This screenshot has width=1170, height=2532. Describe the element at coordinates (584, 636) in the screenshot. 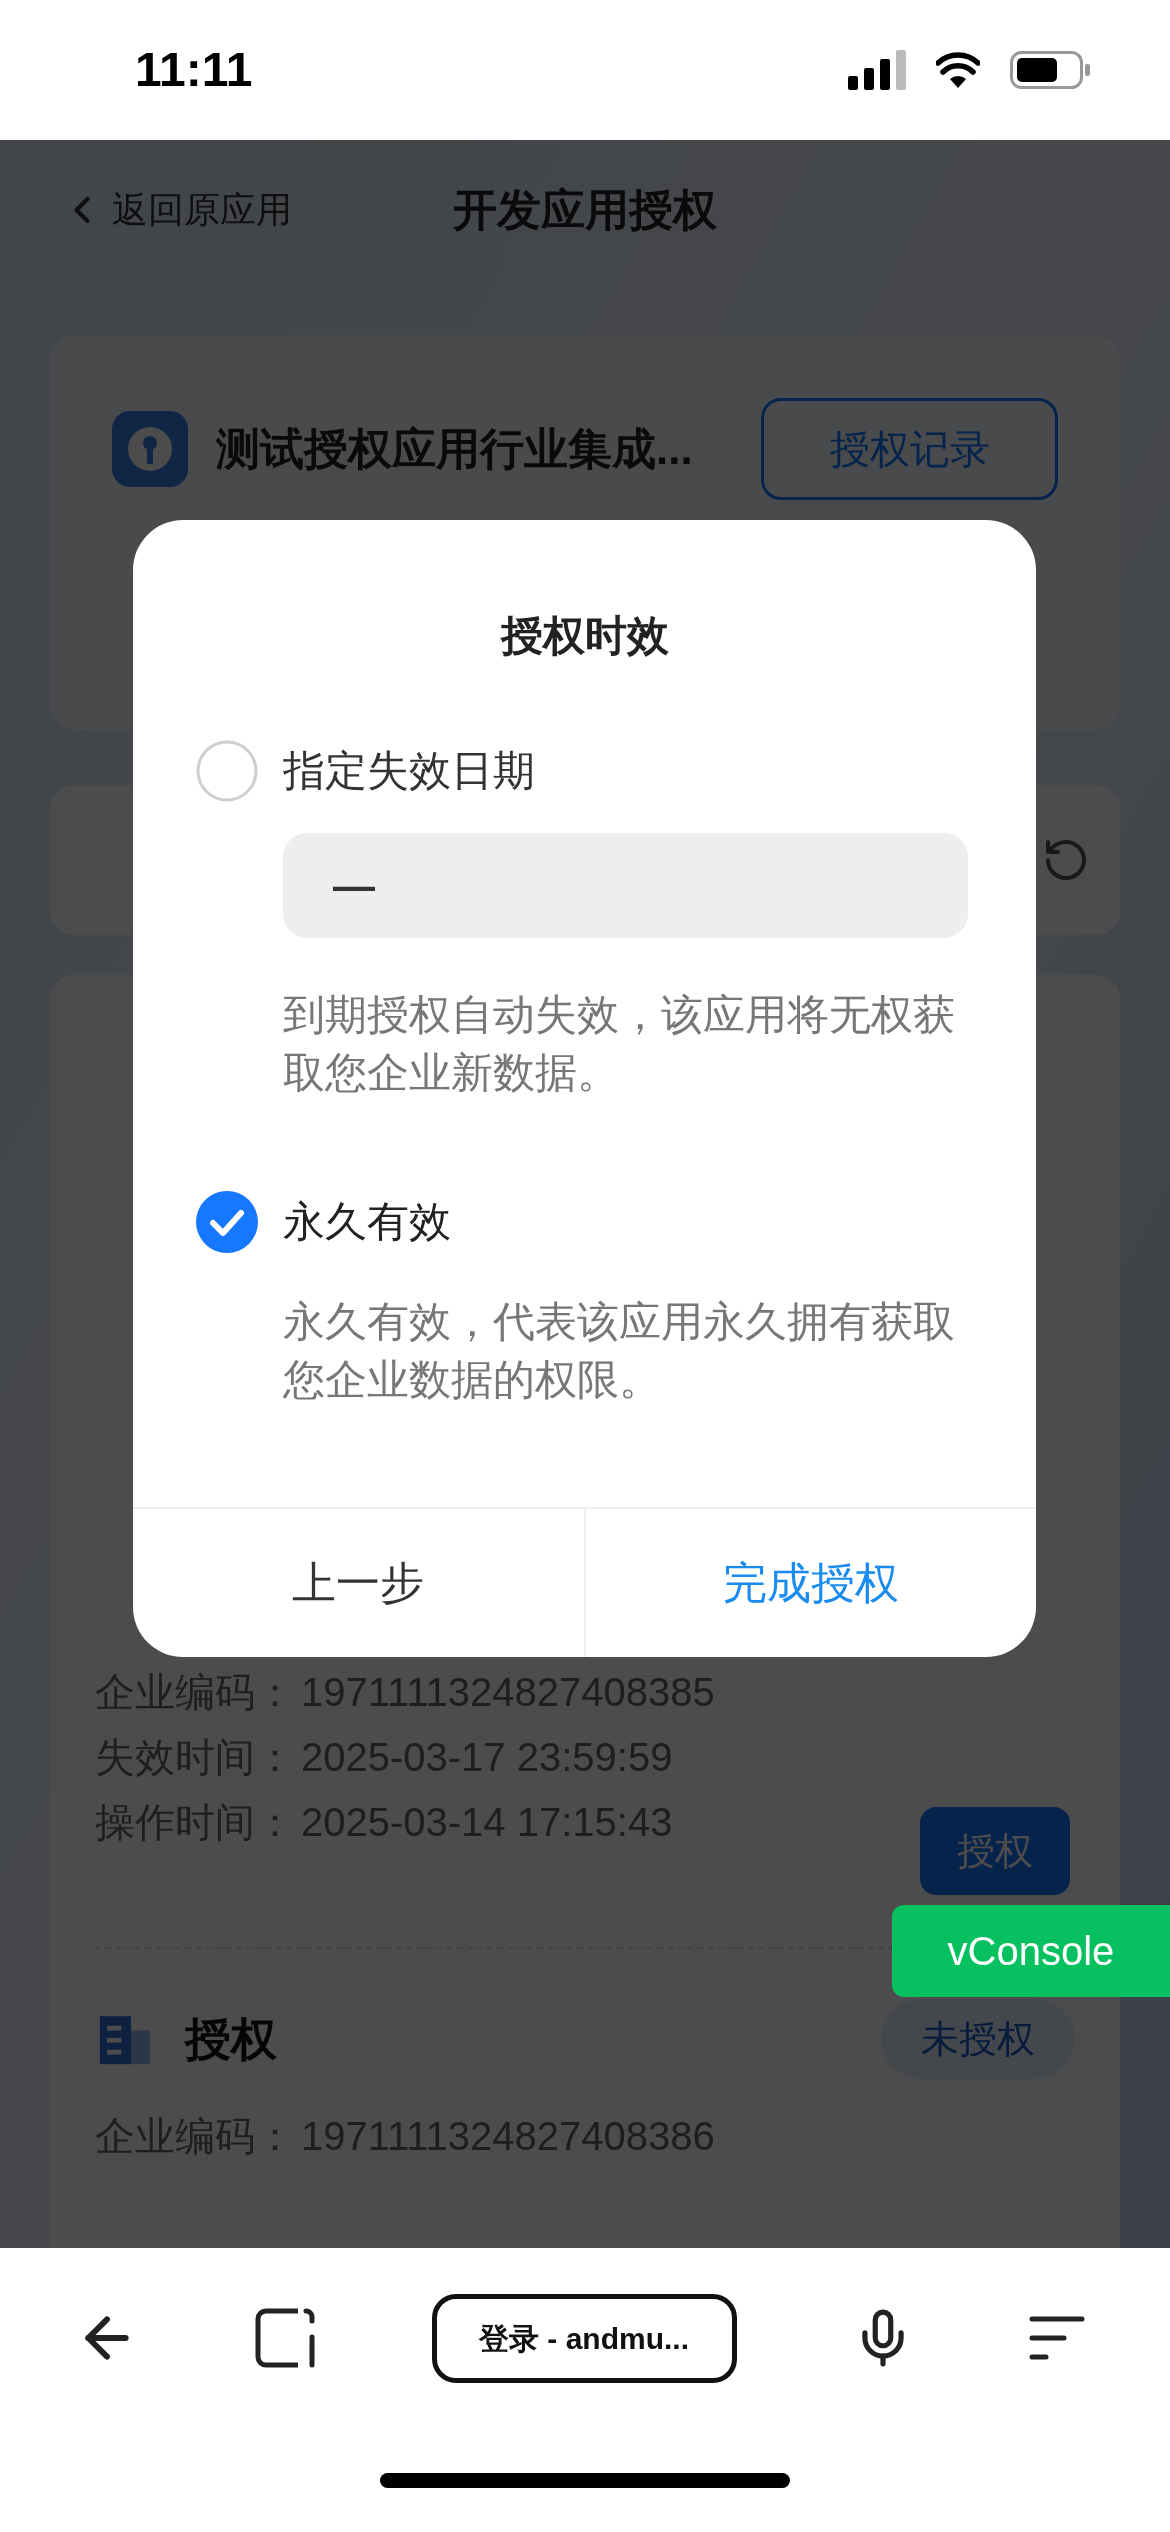

I see `dialog-title: 授权时效` at that location.